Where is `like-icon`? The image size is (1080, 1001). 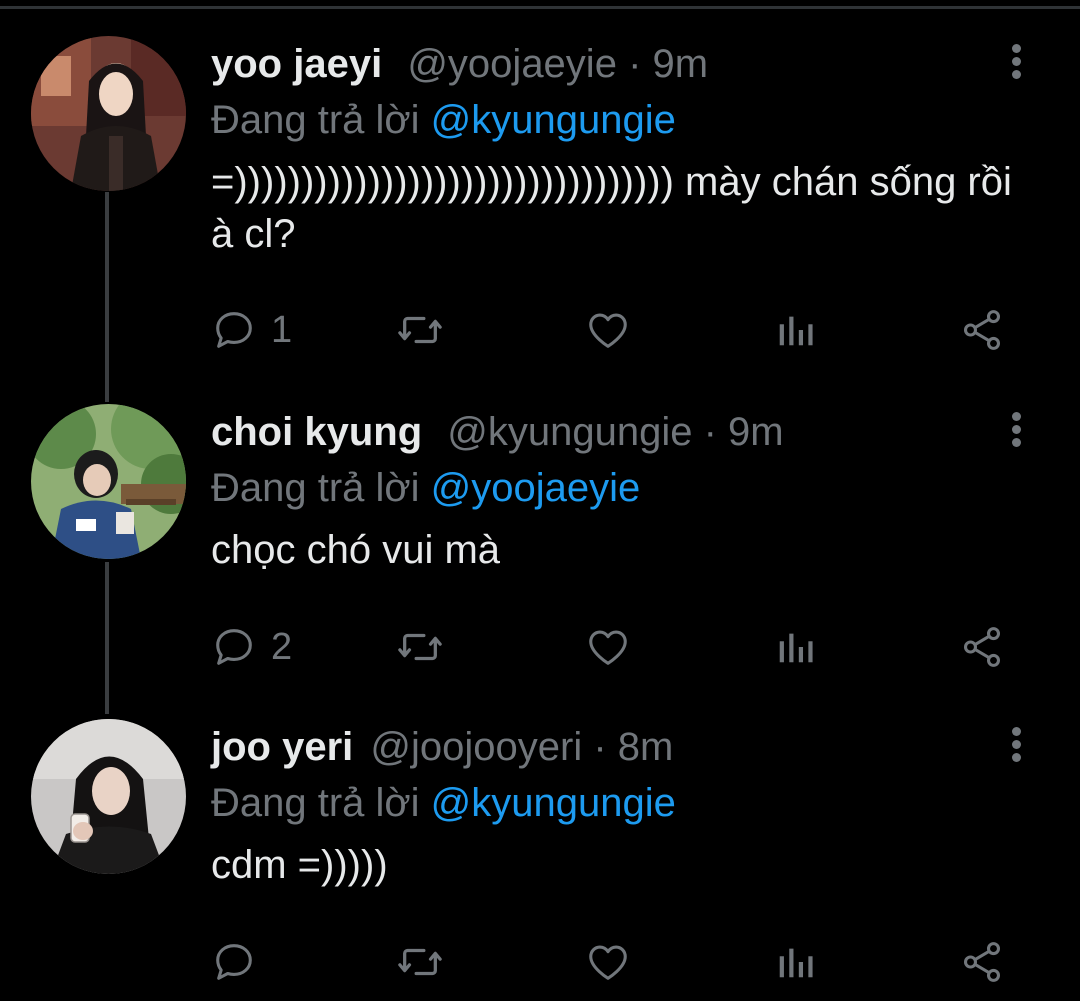
like-icon is located at coordinates (608, 962).